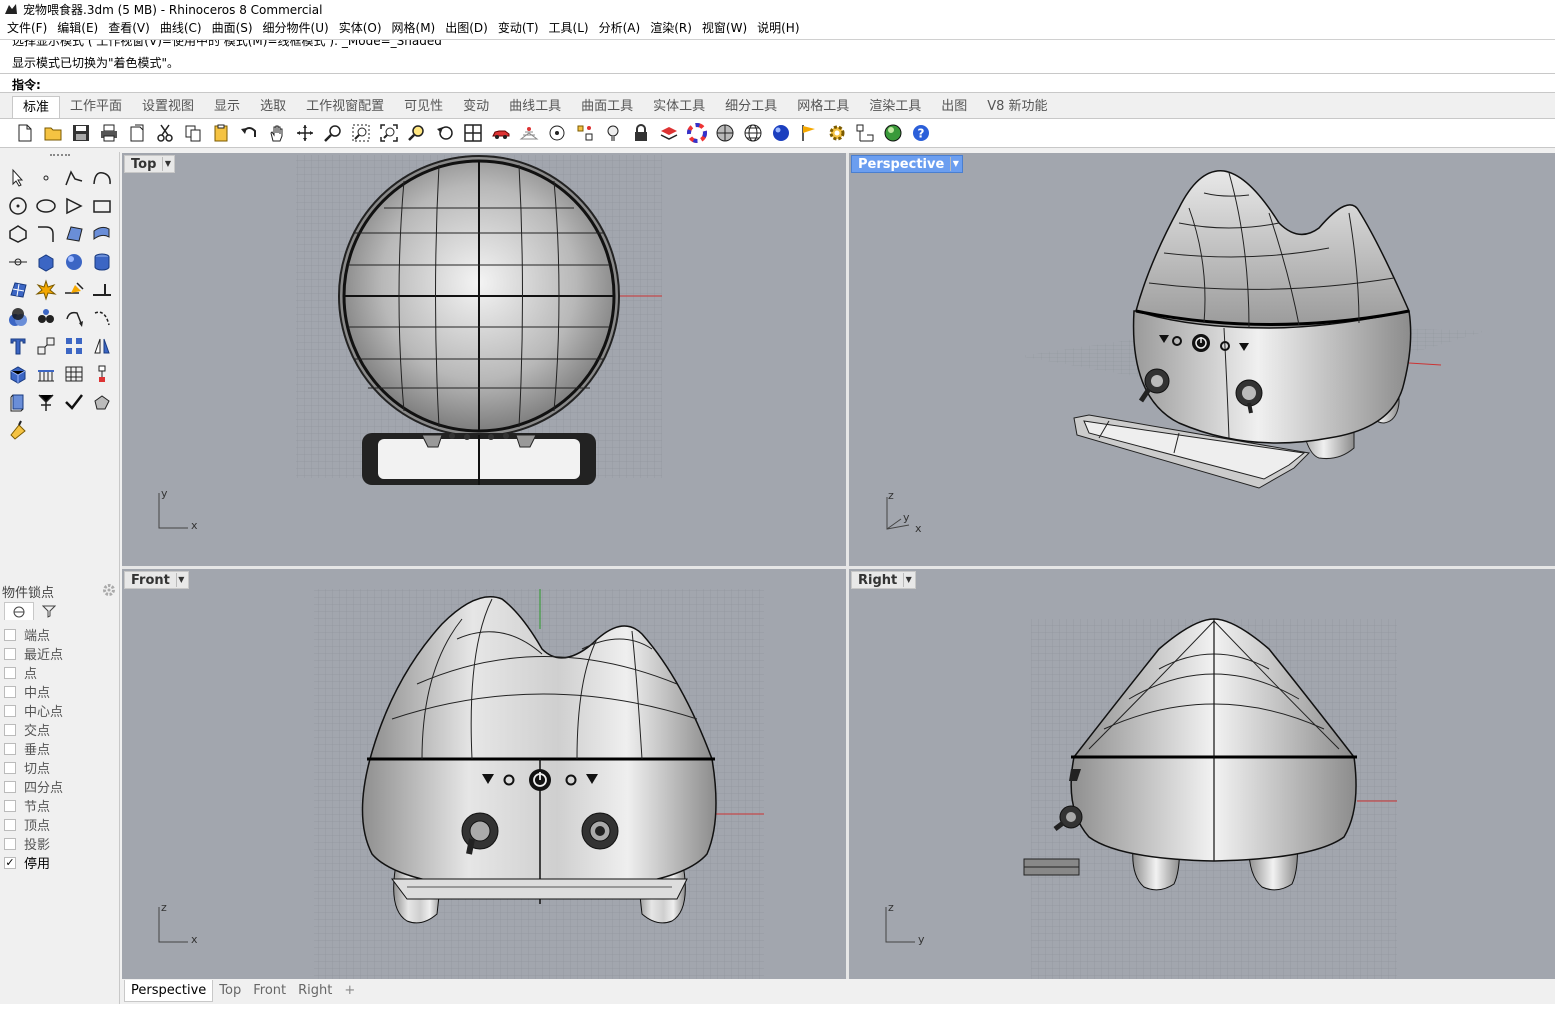  Describe the element at coordinates (18, 430) in the screenshot. I see `paint-icon` at that location.